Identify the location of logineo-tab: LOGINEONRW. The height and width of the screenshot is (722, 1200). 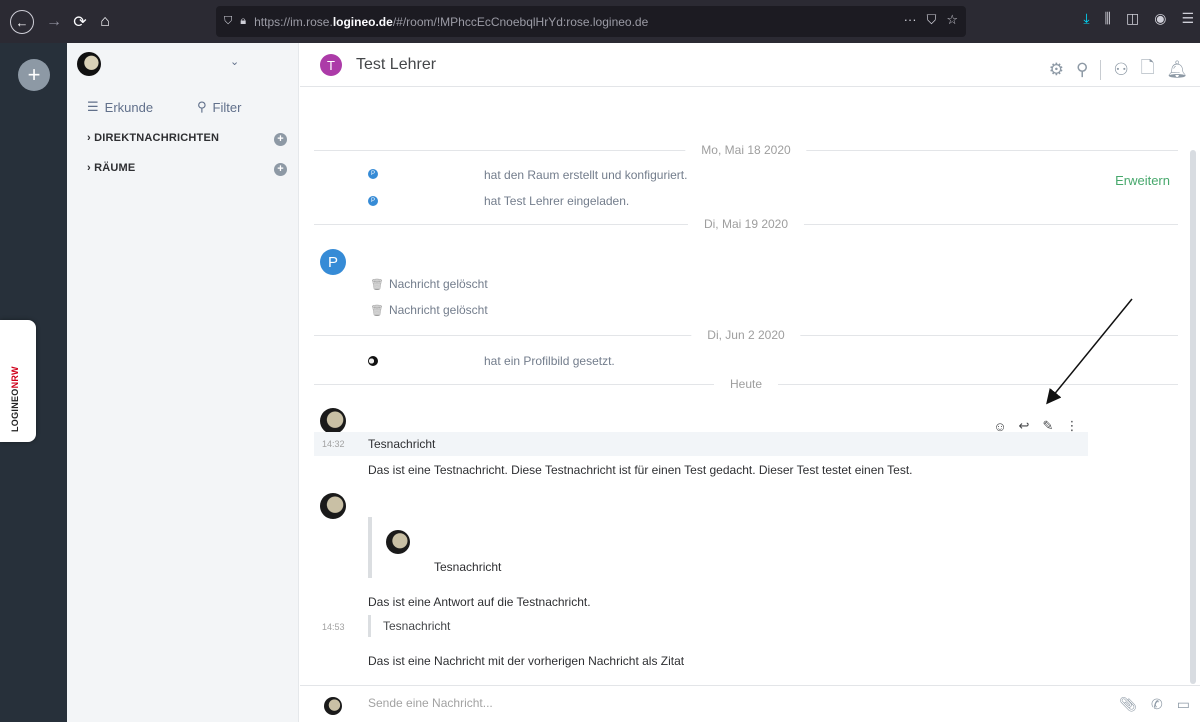
(18, 381).